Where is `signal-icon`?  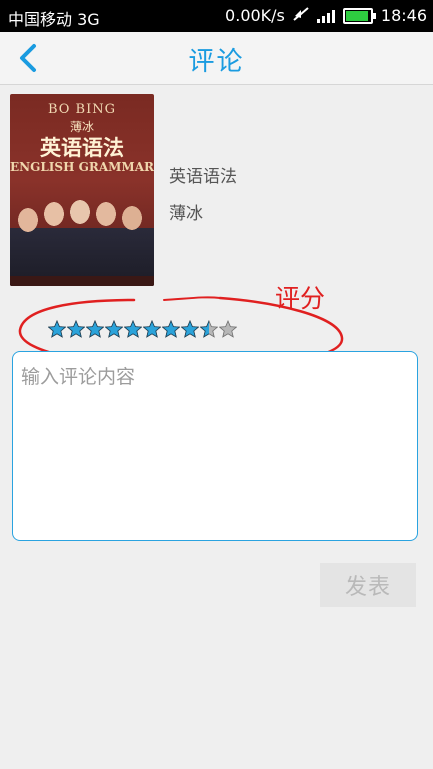
signal-icon is located at coordinates (325, 16).